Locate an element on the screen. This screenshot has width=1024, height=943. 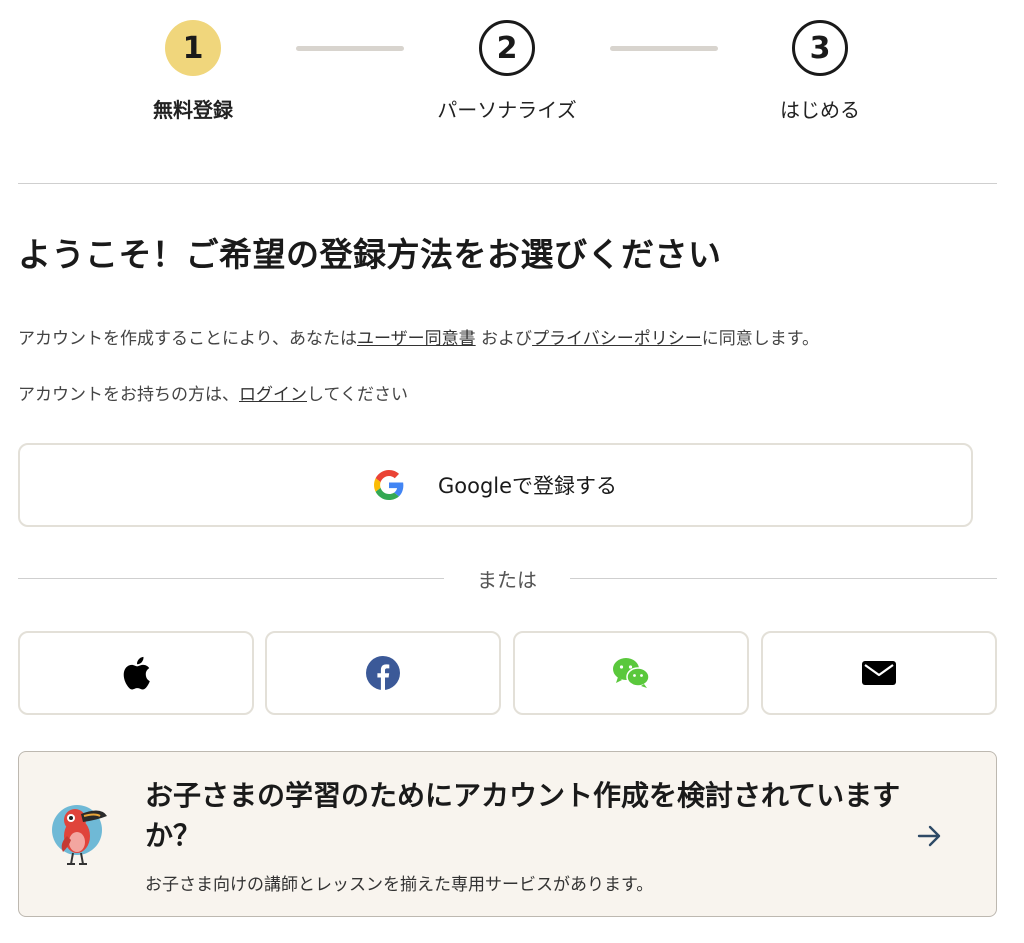
arrow-right-icon is located at coordinates (929, 836).